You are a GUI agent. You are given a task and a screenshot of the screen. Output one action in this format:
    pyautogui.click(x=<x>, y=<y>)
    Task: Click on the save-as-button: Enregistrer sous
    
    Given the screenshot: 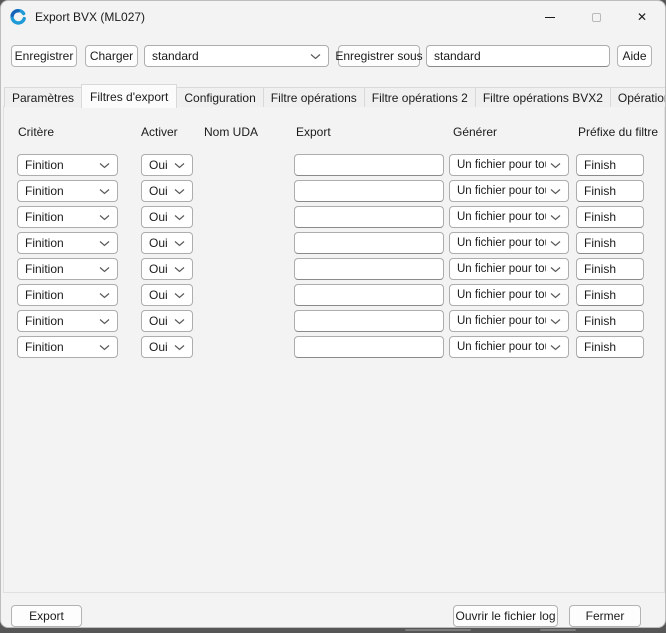 What is the action you would take?
    pyautogui.click(x=379, y=56)
    